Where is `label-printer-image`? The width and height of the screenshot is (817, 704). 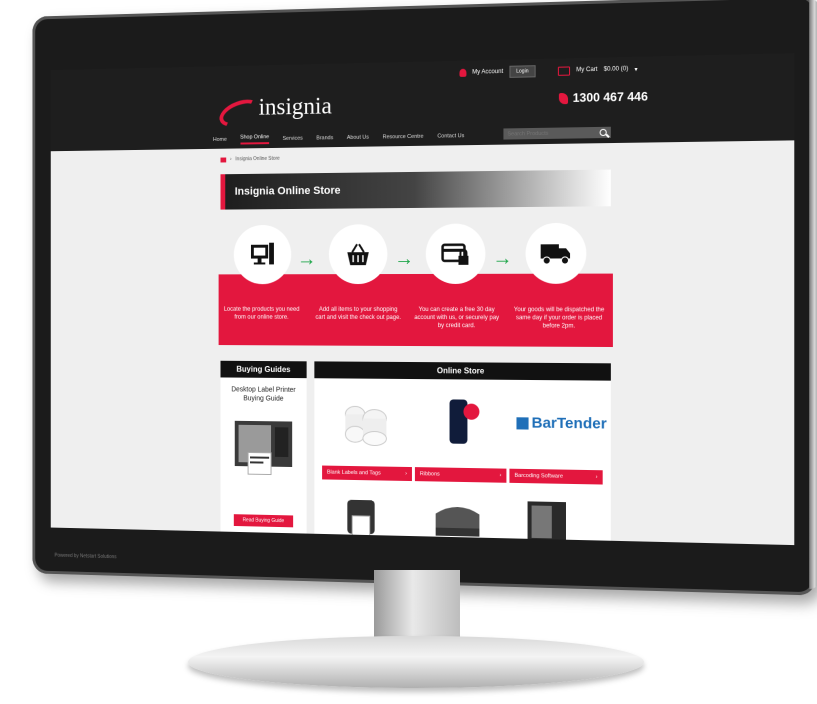 label-printer-image is located at coordinates (263, 448).